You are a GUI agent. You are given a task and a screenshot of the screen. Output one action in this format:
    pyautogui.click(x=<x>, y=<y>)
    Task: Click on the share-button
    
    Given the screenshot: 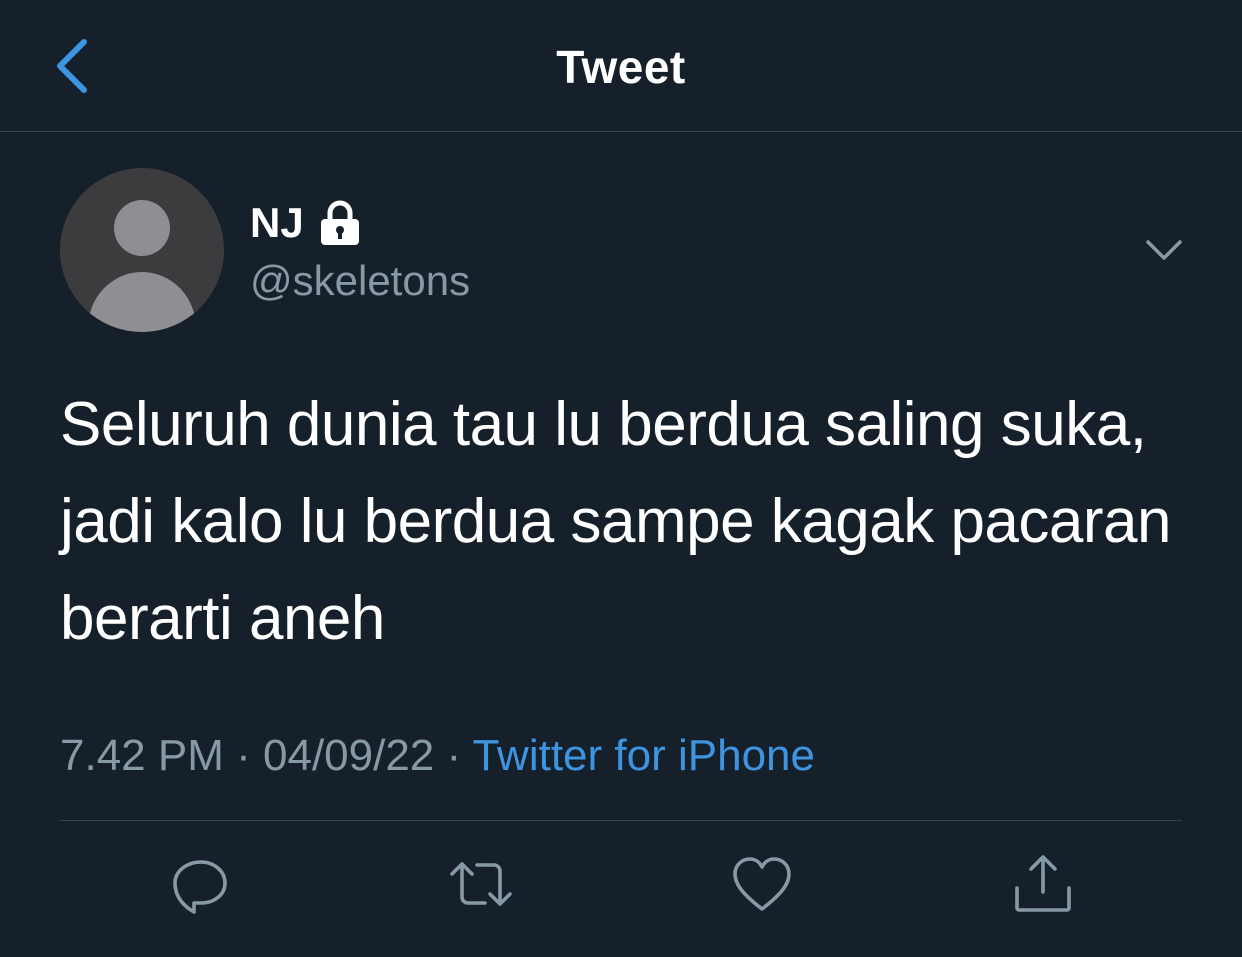 What is the action you would take?
    pyautogui.click(x=1043, y=884)
    